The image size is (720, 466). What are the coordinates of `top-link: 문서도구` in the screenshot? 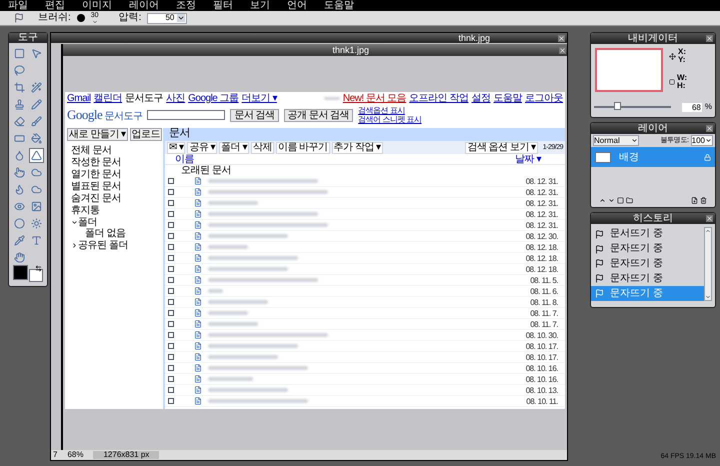 It's located at (144, 98).